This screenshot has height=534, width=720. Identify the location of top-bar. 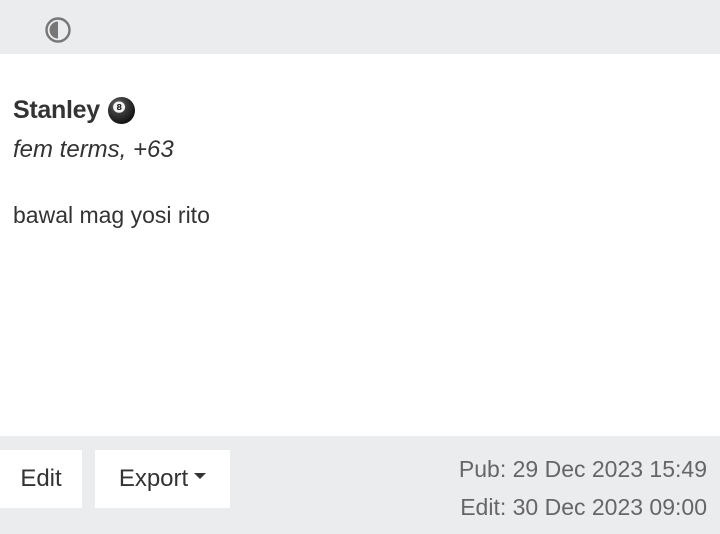
(360, 27).